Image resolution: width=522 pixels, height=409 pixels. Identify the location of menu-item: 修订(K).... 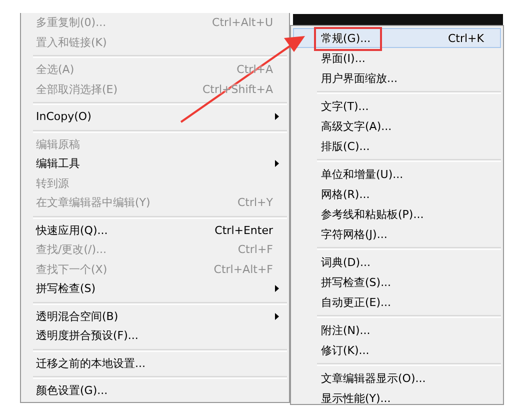
(397, 350).